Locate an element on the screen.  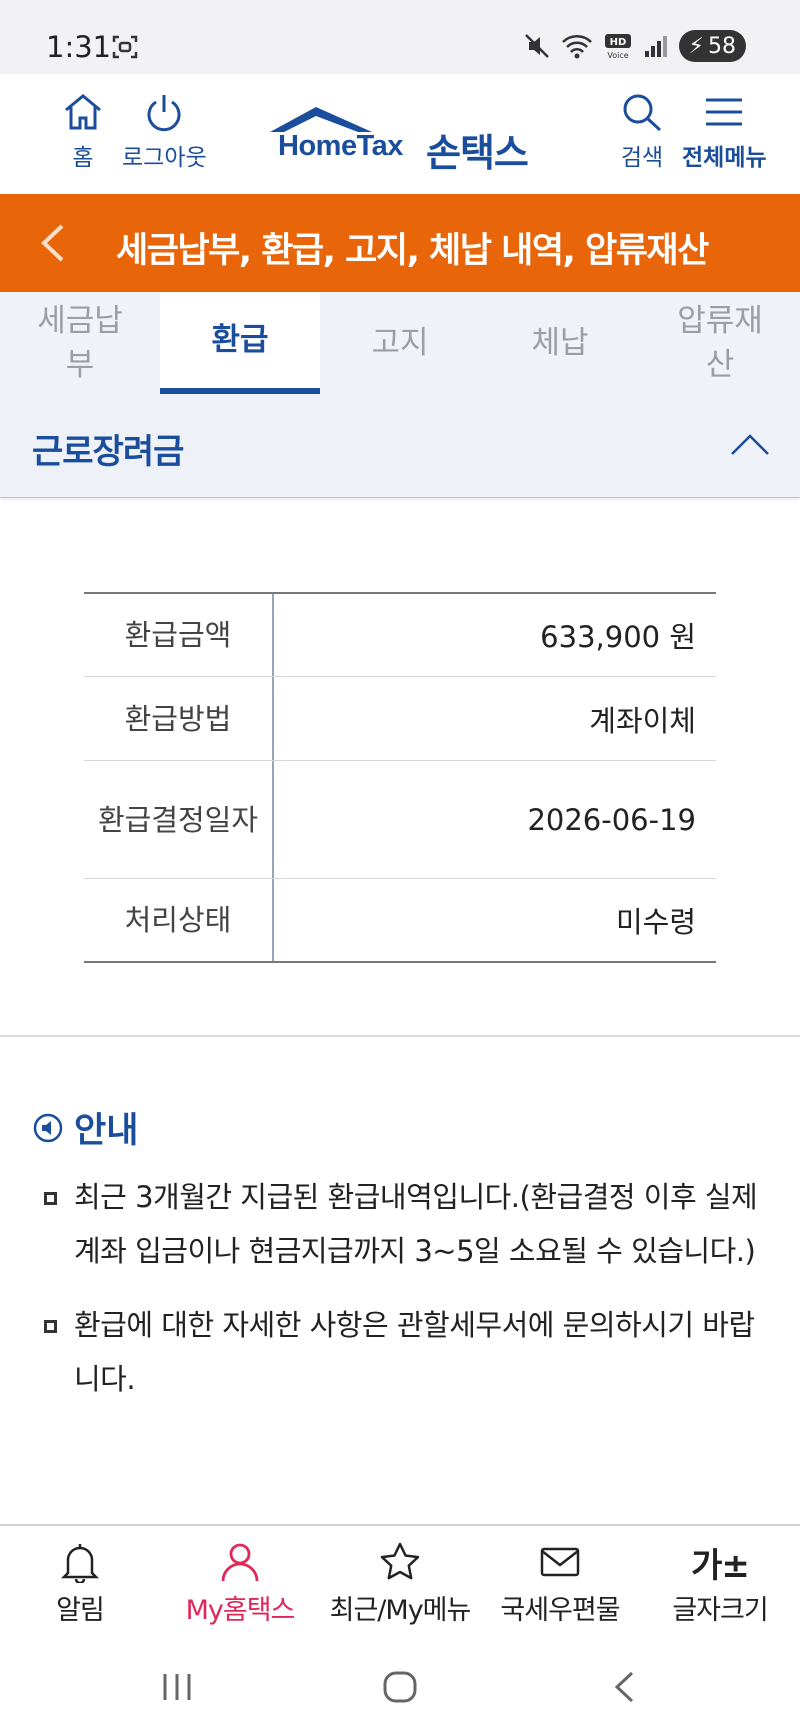
home-nav-icon is located at coordinates (400, 1687).